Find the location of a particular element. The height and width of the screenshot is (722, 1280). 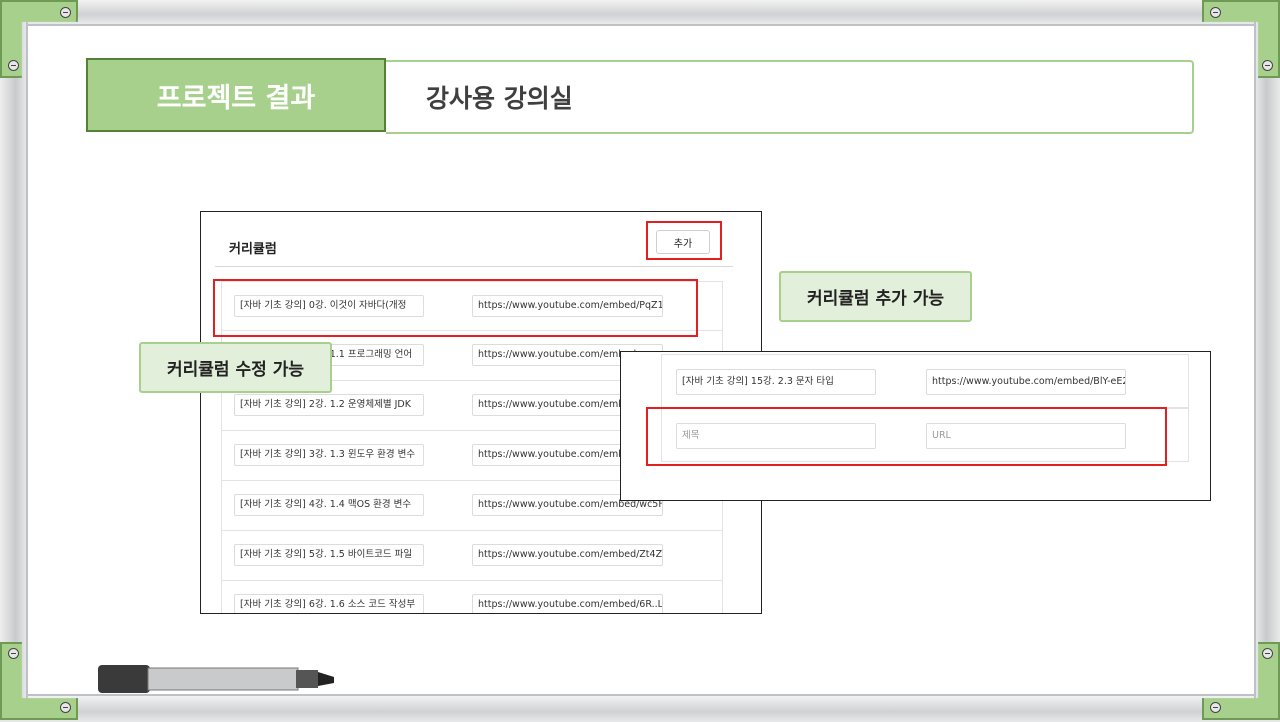

section-label: 프로젝트 결과 is located at coordinates (236, 95).